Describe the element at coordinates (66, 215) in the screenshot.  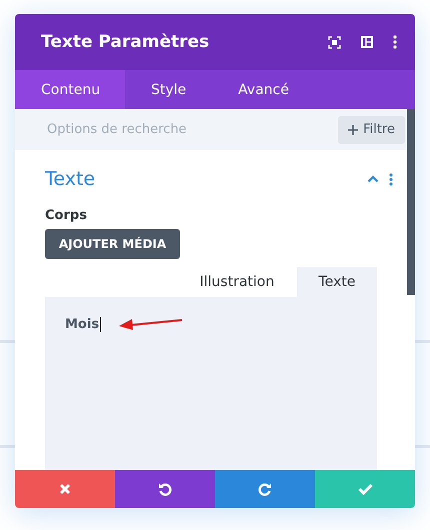
I see `field-label: Corps` at that location.